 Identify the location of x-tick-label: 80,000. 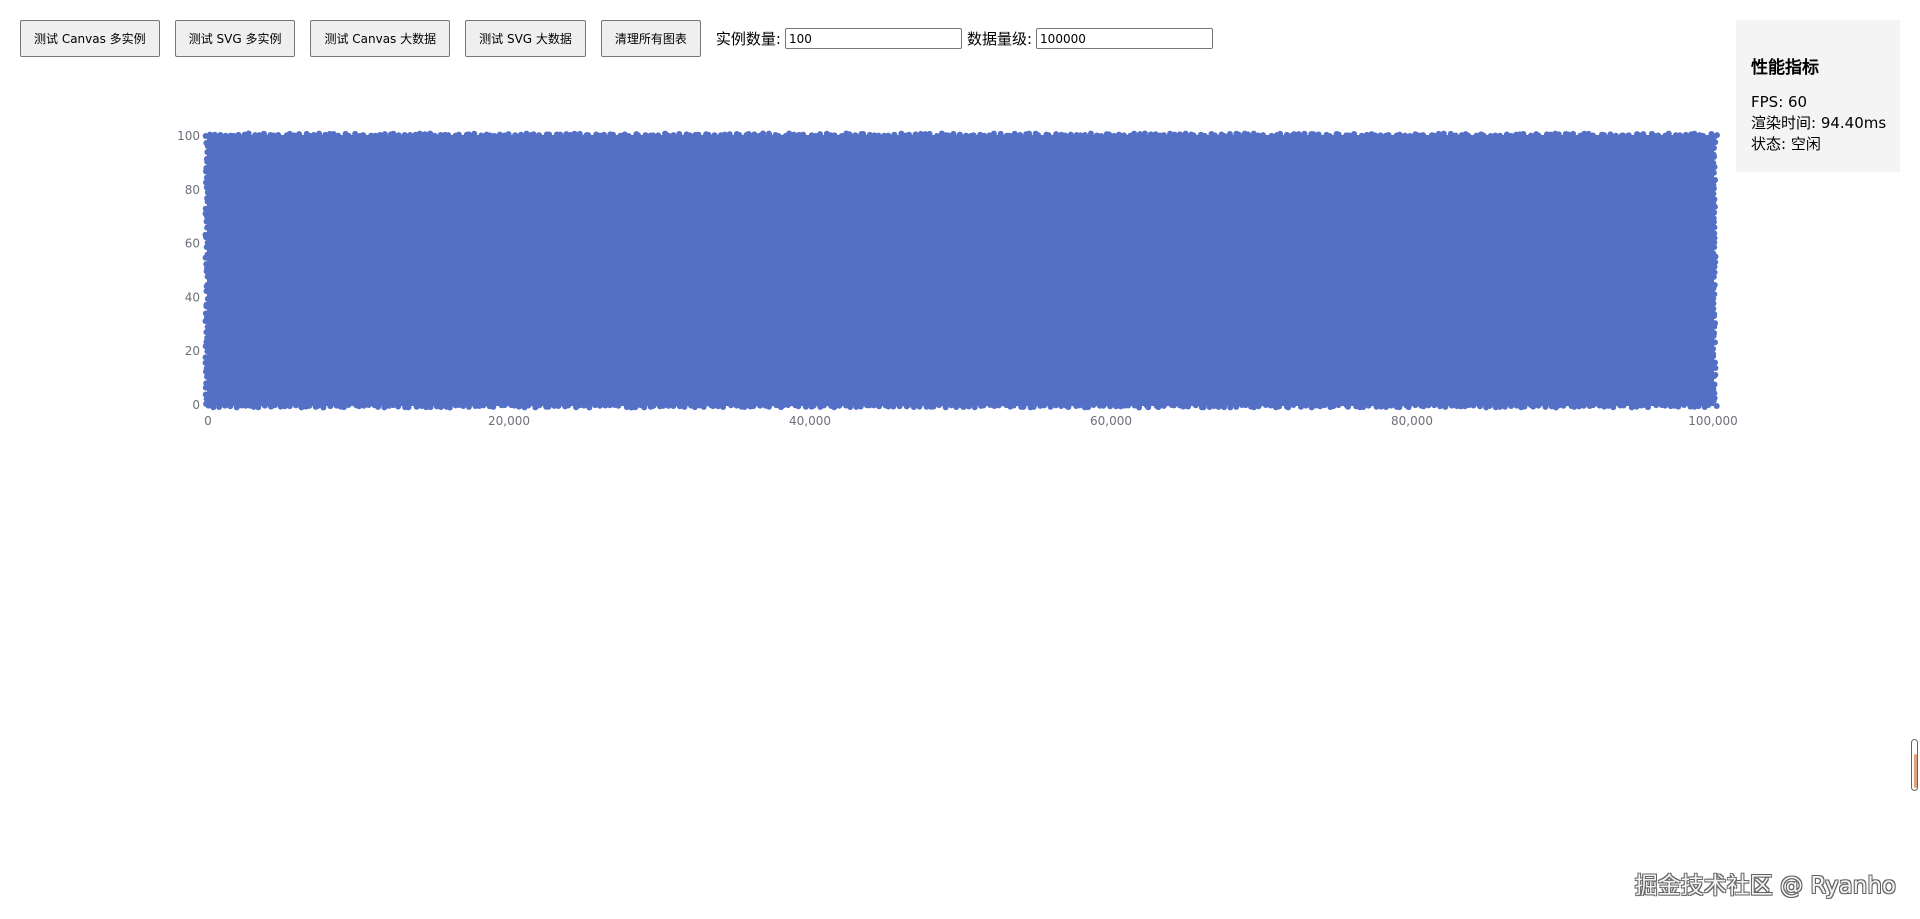
(1412, 421).